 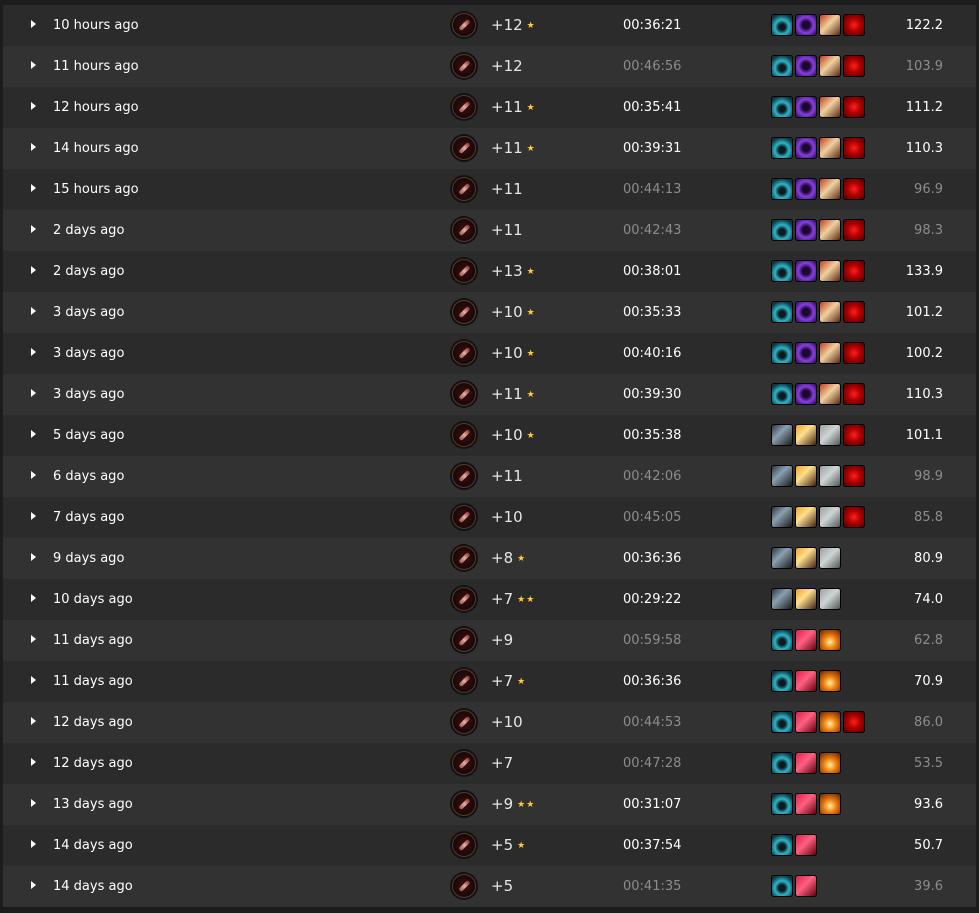 I want to click on run-row: 6 days ago +11 00:42:06 98.9, so click(x=489, y=476).